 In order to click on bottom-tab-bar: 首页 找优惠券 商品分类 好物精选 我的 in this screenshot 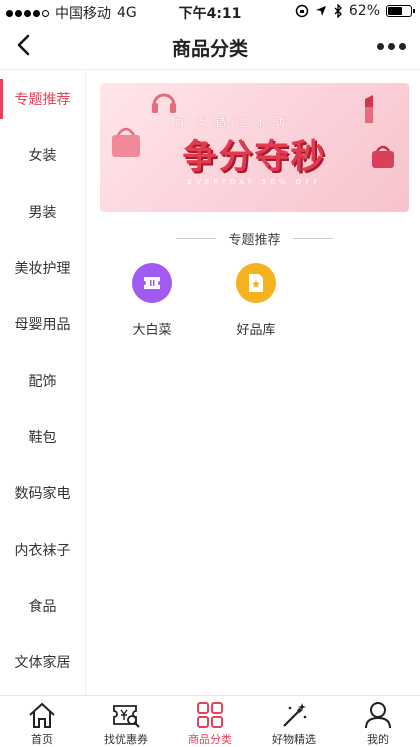, I will do `click(210, 721)`.